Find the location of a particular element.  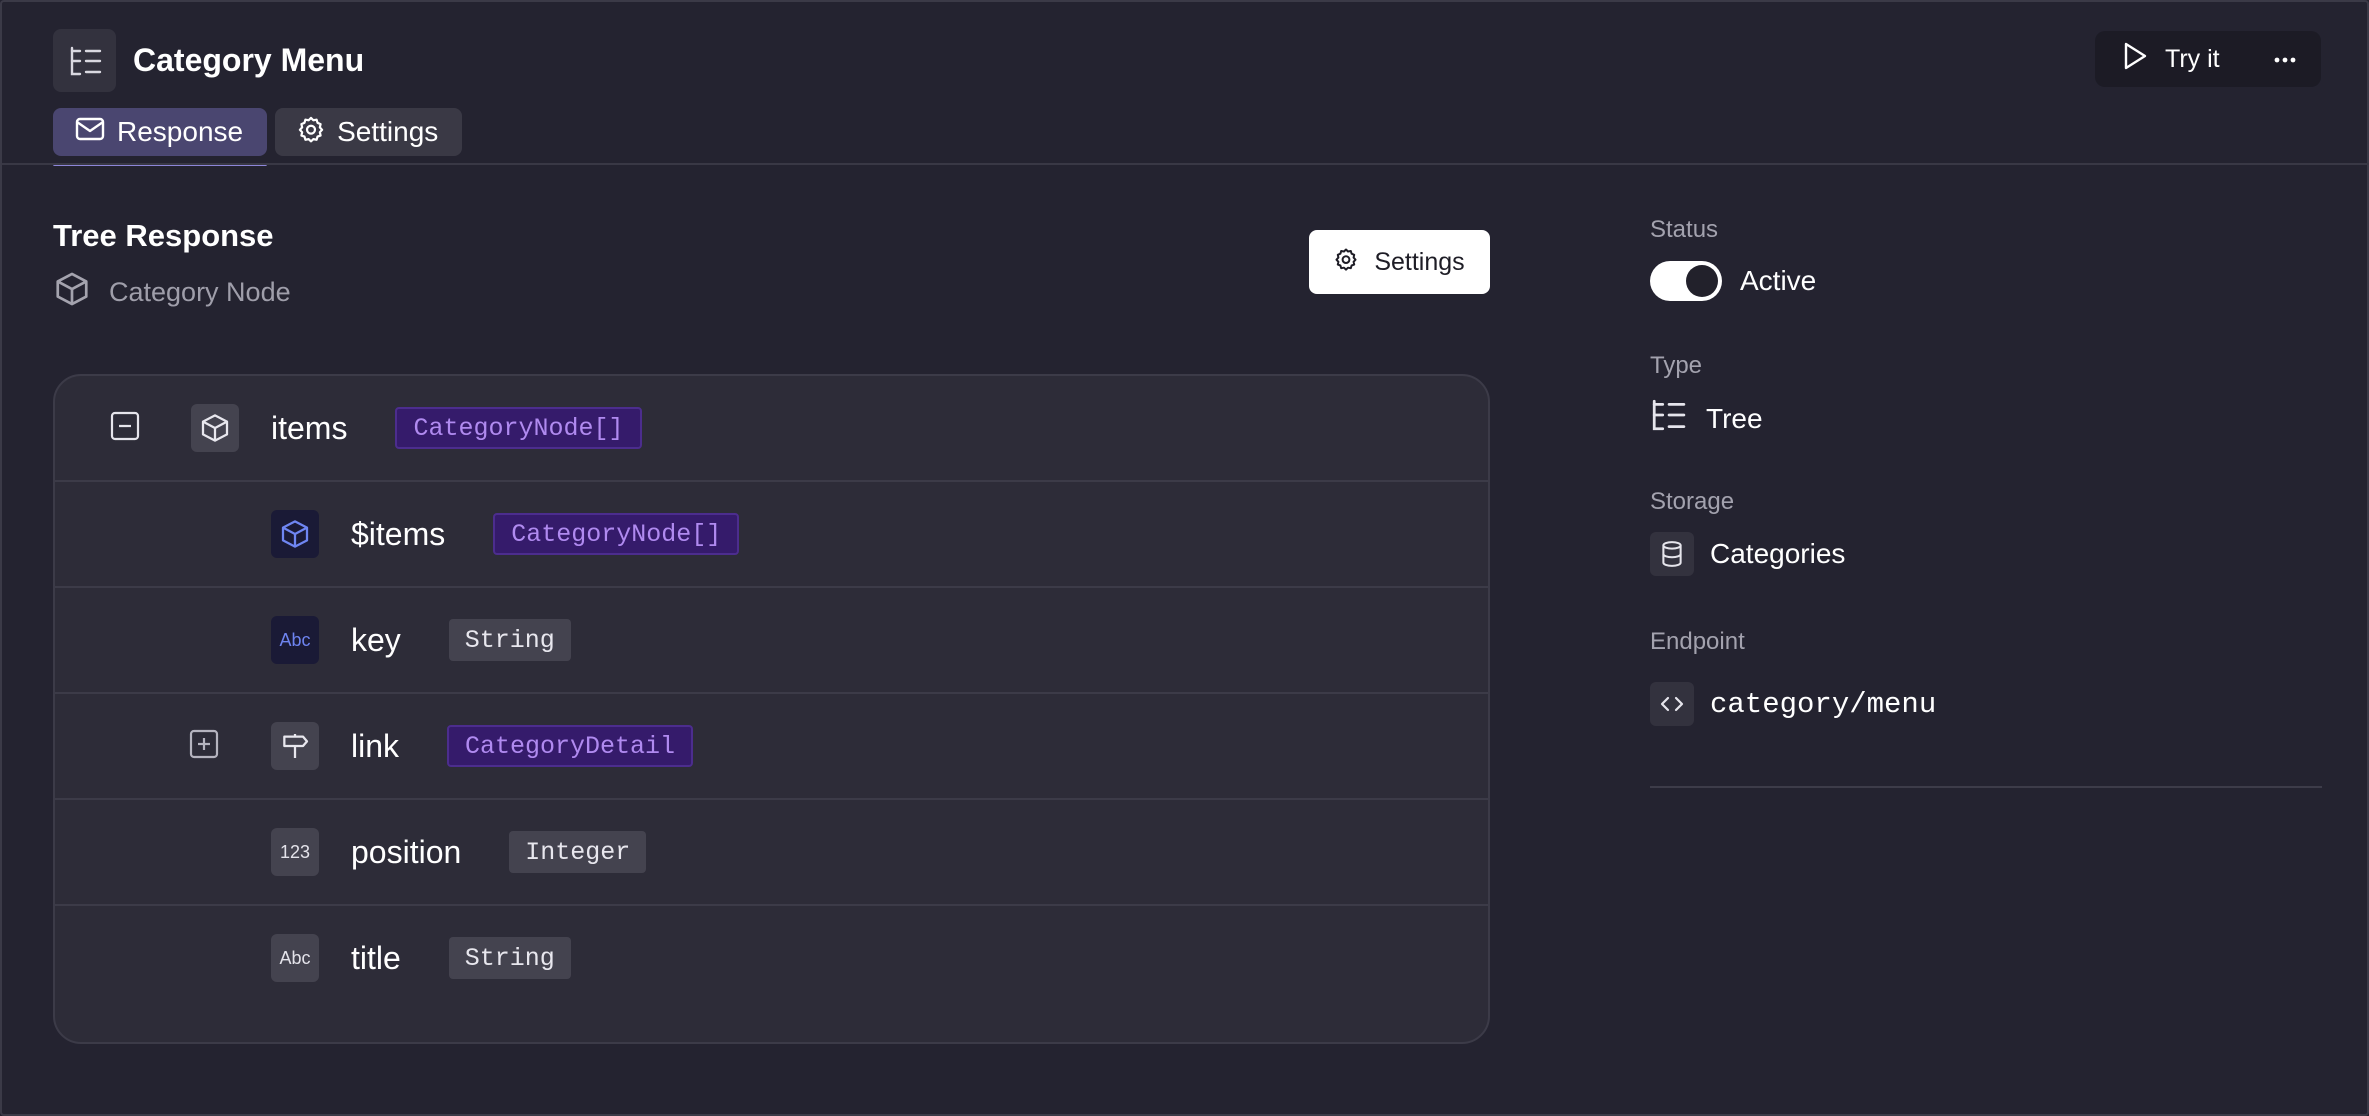

expand-toggle is located at coordinates (204, 746).